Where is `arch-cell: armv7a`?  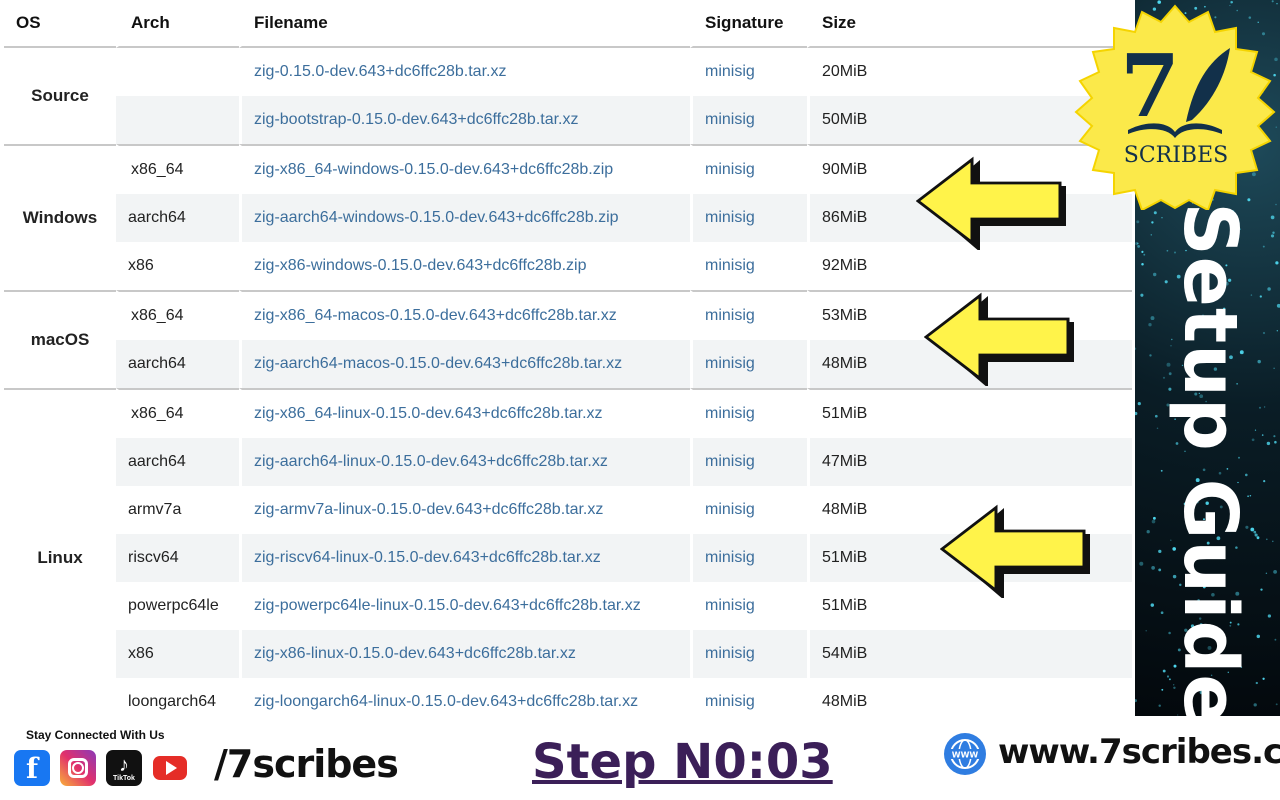 arch-cell: armv7a is located at coordinates (155, 509).